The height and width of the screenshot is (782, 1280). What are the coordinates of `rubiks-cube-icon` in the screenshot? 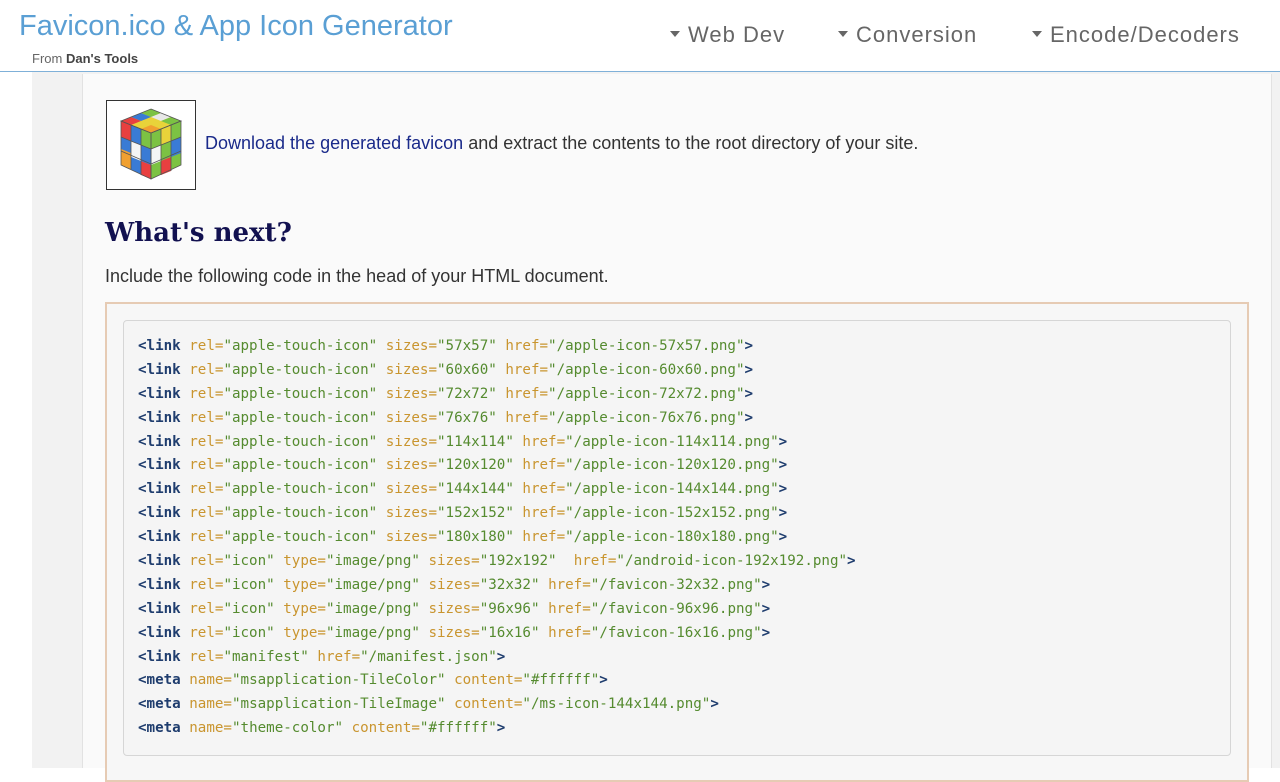 It's located at (151, 144).